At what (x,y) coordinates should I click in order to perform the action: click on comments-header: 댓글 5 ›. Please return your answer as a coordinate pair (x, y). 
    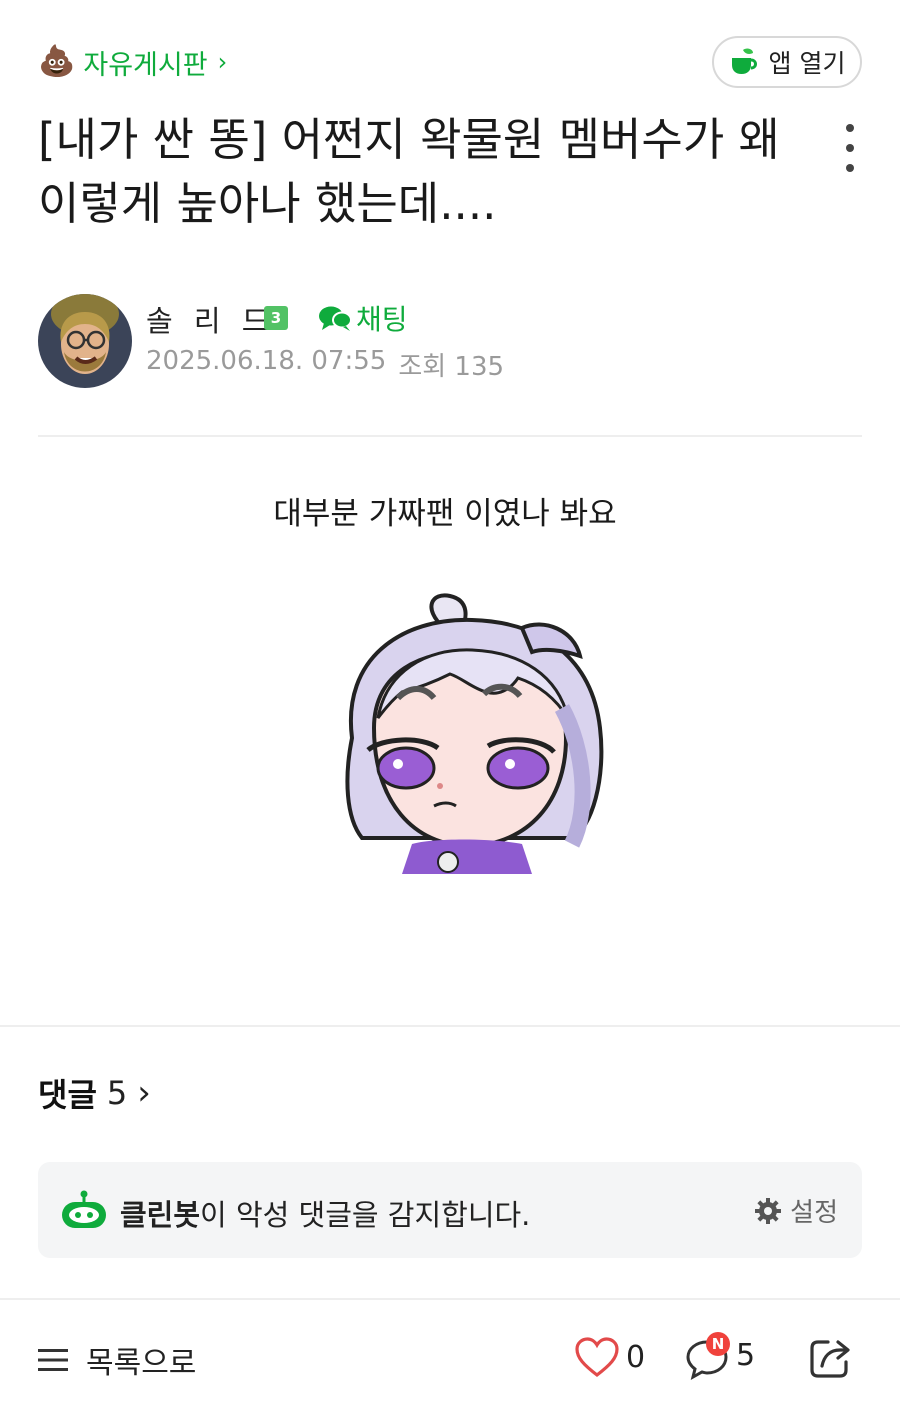
    Looking at the image, I should click on (94, 1093).